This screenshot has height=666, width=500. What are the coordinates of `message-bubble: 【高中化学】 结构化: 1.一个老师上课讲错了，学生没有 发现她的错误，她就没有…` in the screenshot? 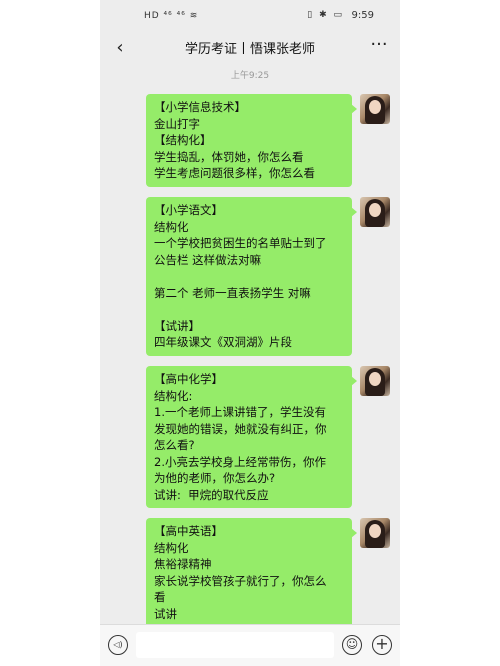 It's located at (251, 437).